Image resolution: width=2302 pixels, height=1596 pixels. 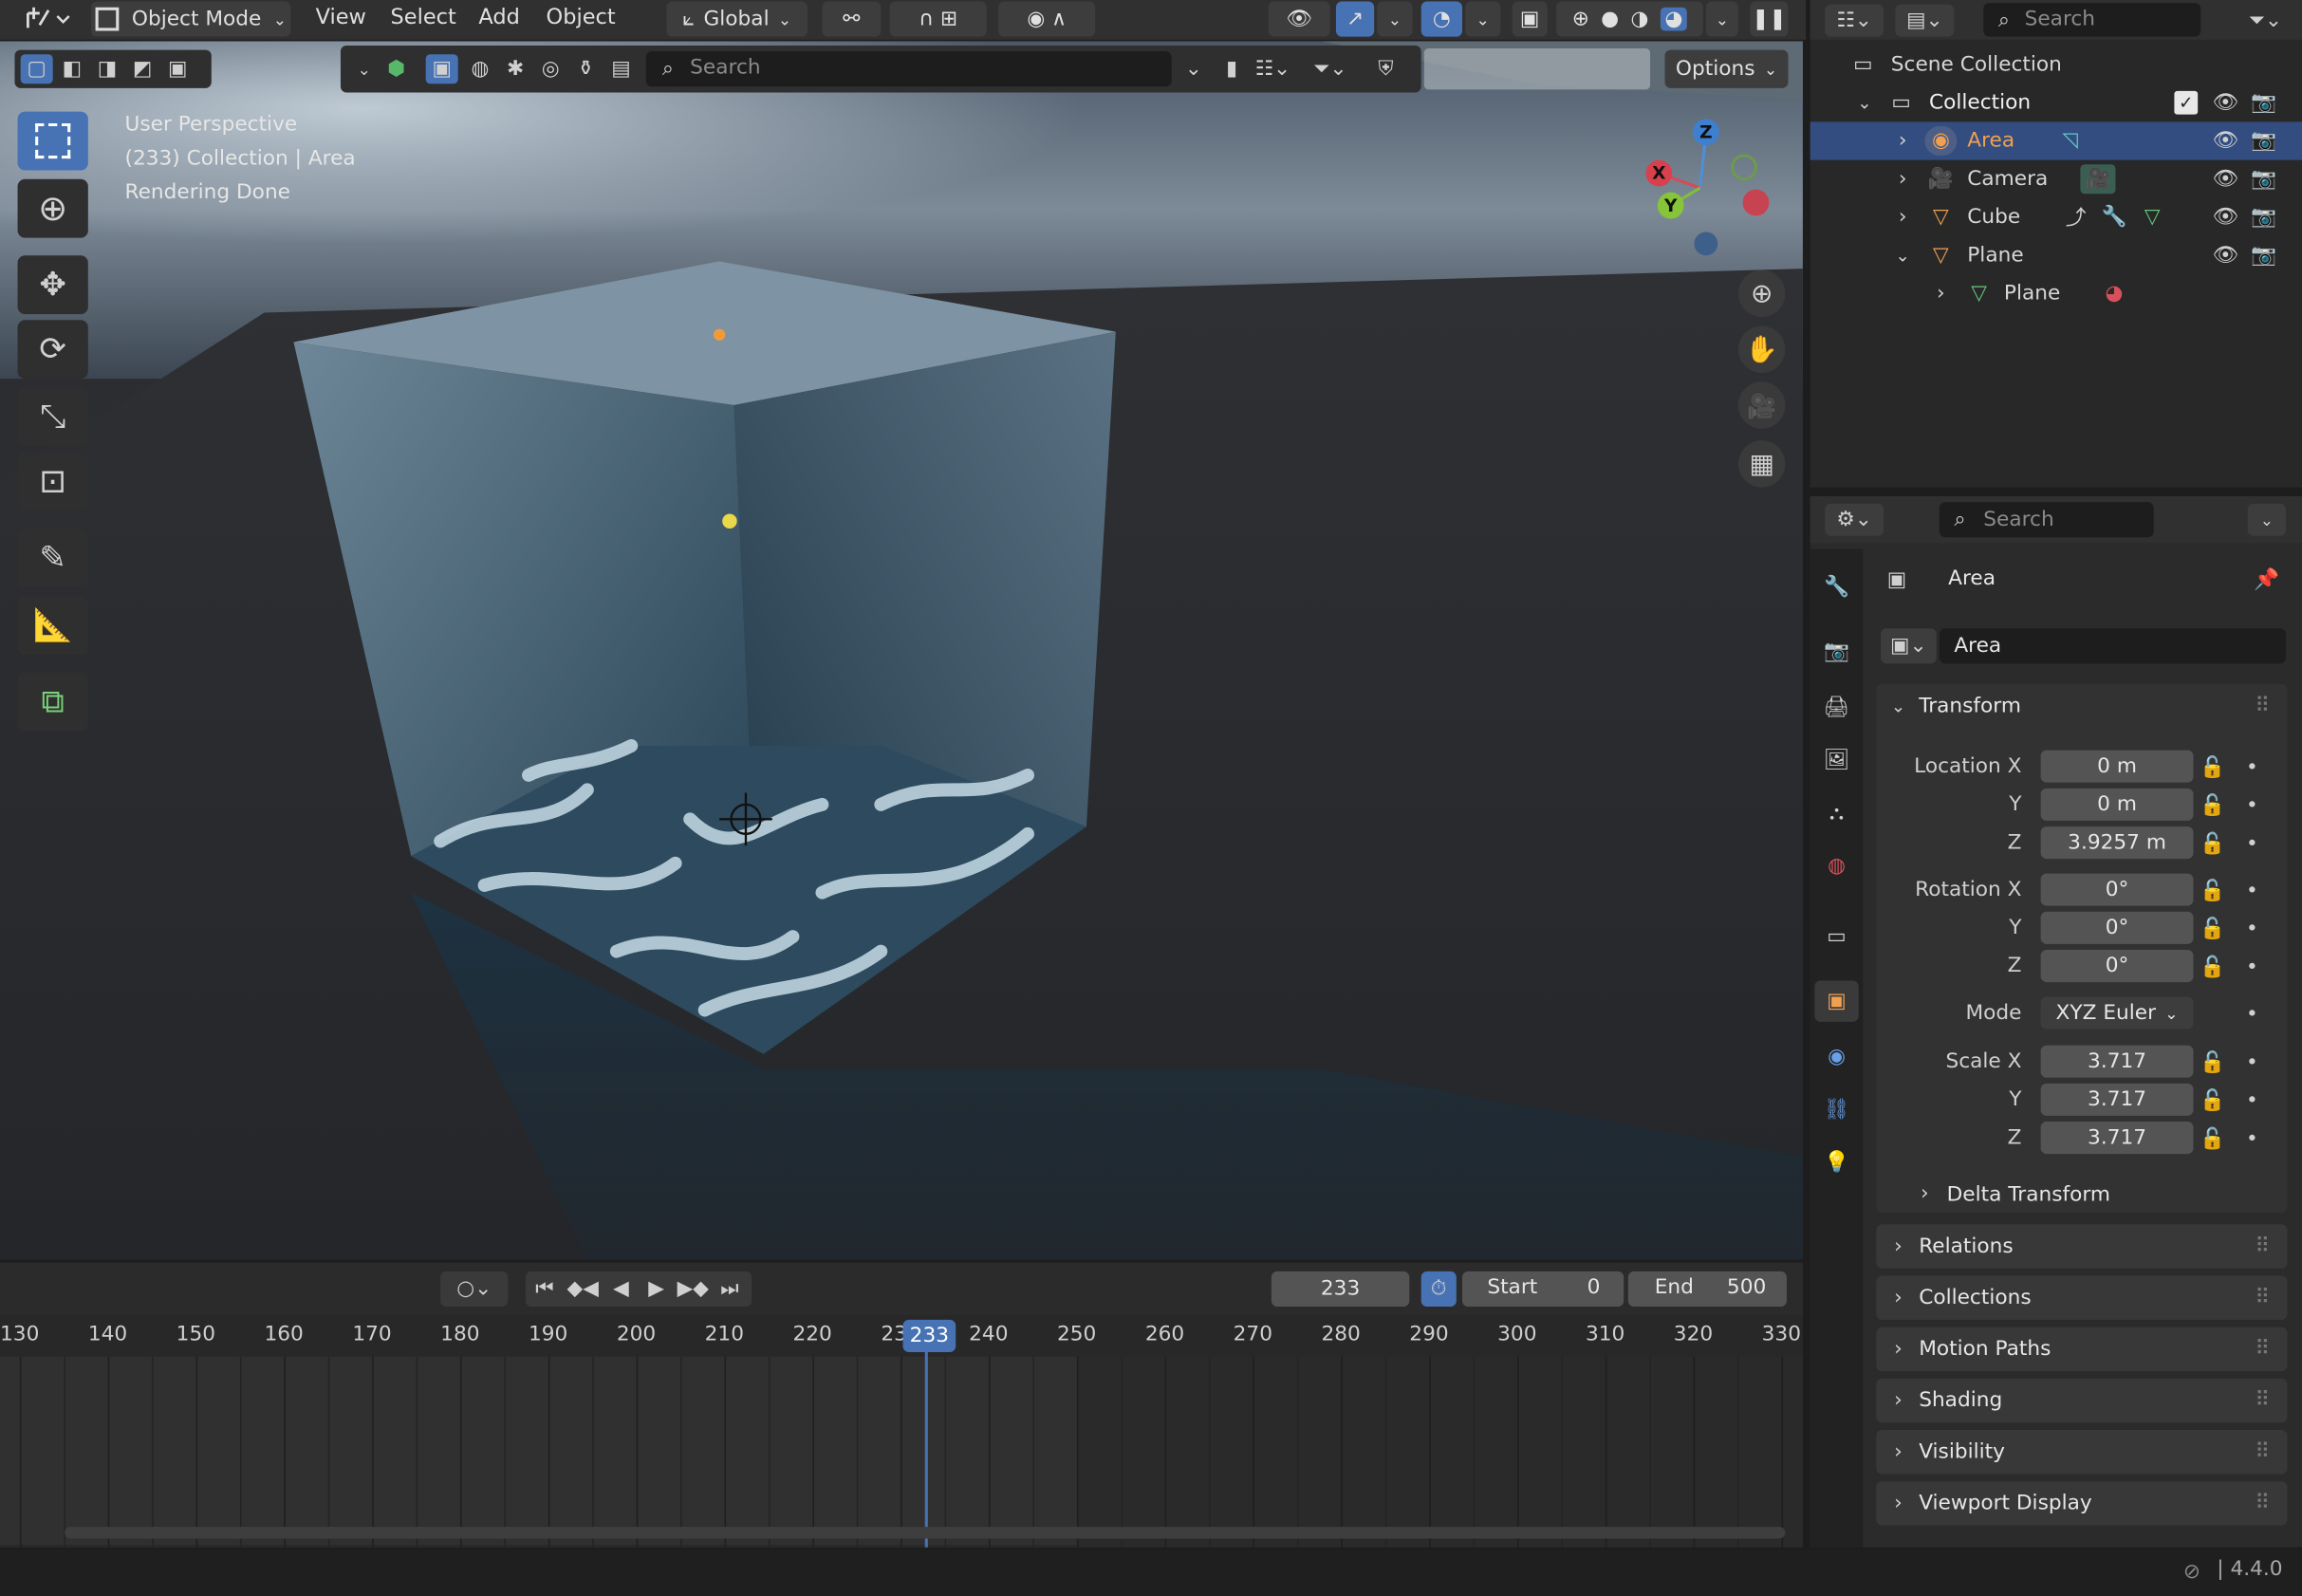 What do you see at coordinates (72, 69) in the screenshot?
I see `select-extend-icon: ◧` at bounding box center [72, 69].